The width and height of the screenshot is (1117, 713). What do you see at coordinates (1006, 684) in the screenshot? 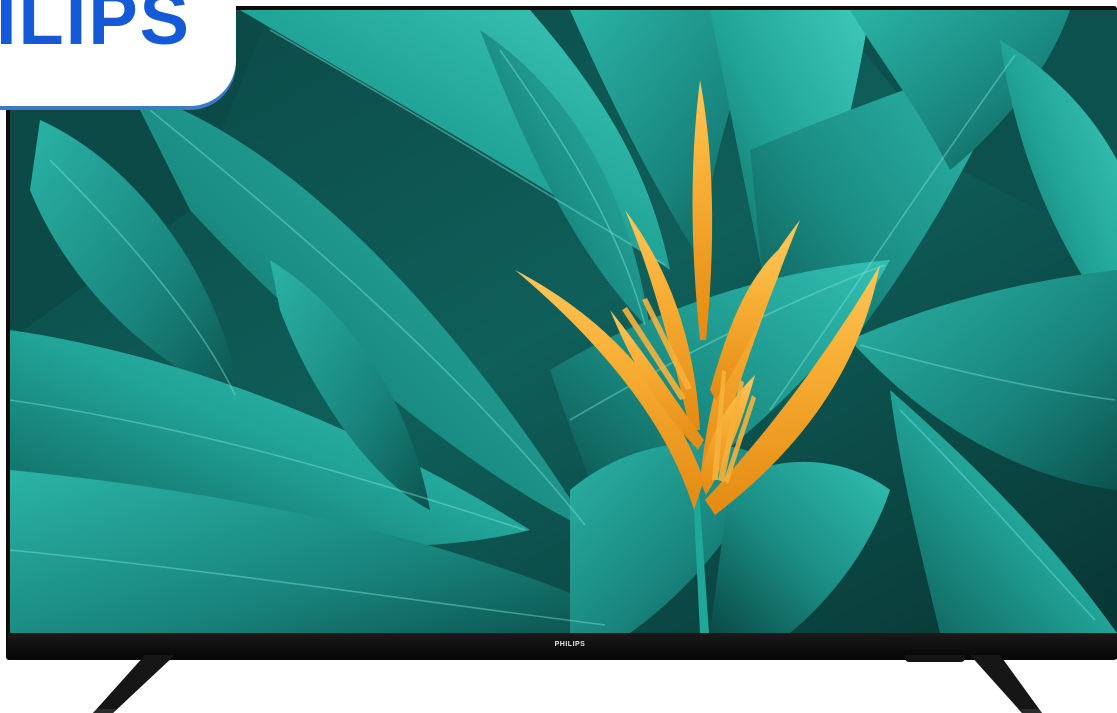
I see `right-stand` at bounding box center [1006, 684].